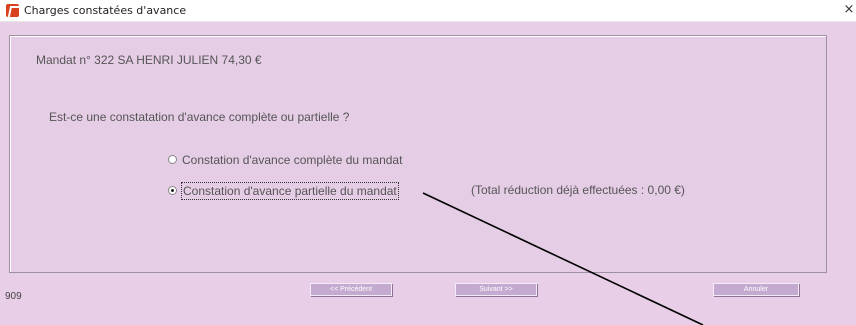  What do you see at coordinates (428, 11) in the screenshot?
I see `title-bar: Charges constatées d'avance ×` at bounding box center [428, 11].